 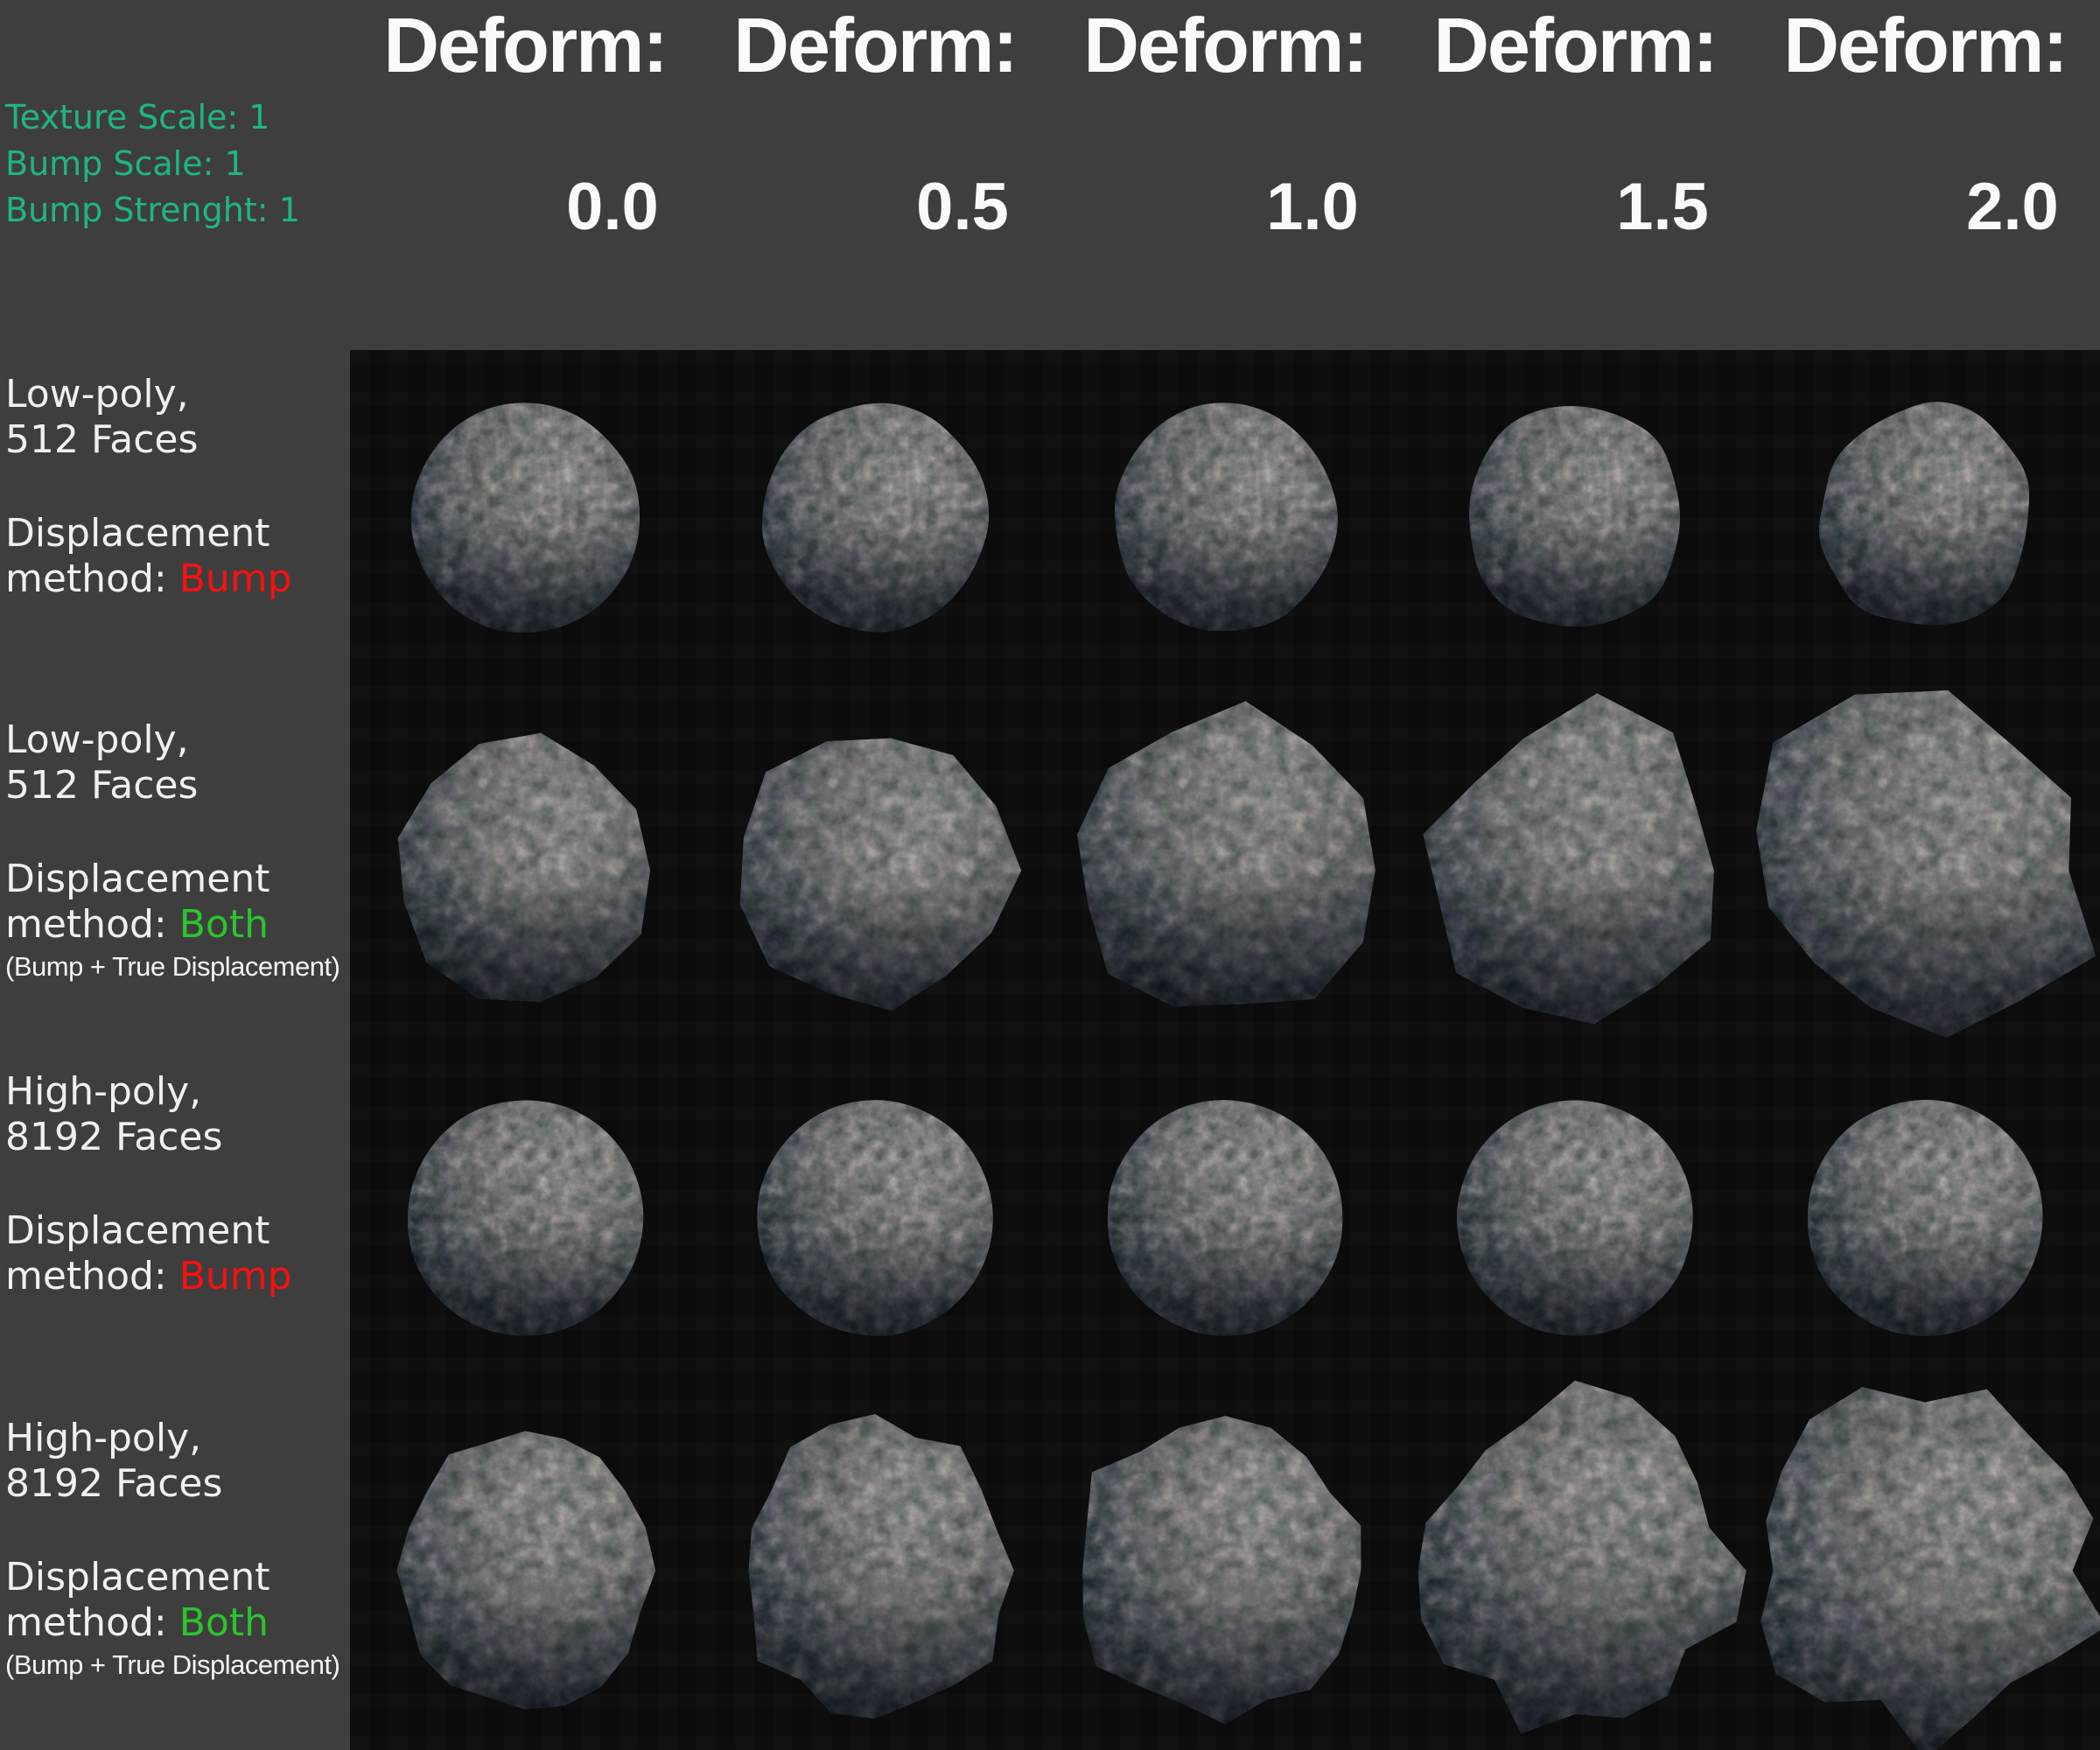 What do you see at coordinates (525, 45) in the screenshot?
I see `column-header-deform-0: Deform:` at bounding box center [525, 45].